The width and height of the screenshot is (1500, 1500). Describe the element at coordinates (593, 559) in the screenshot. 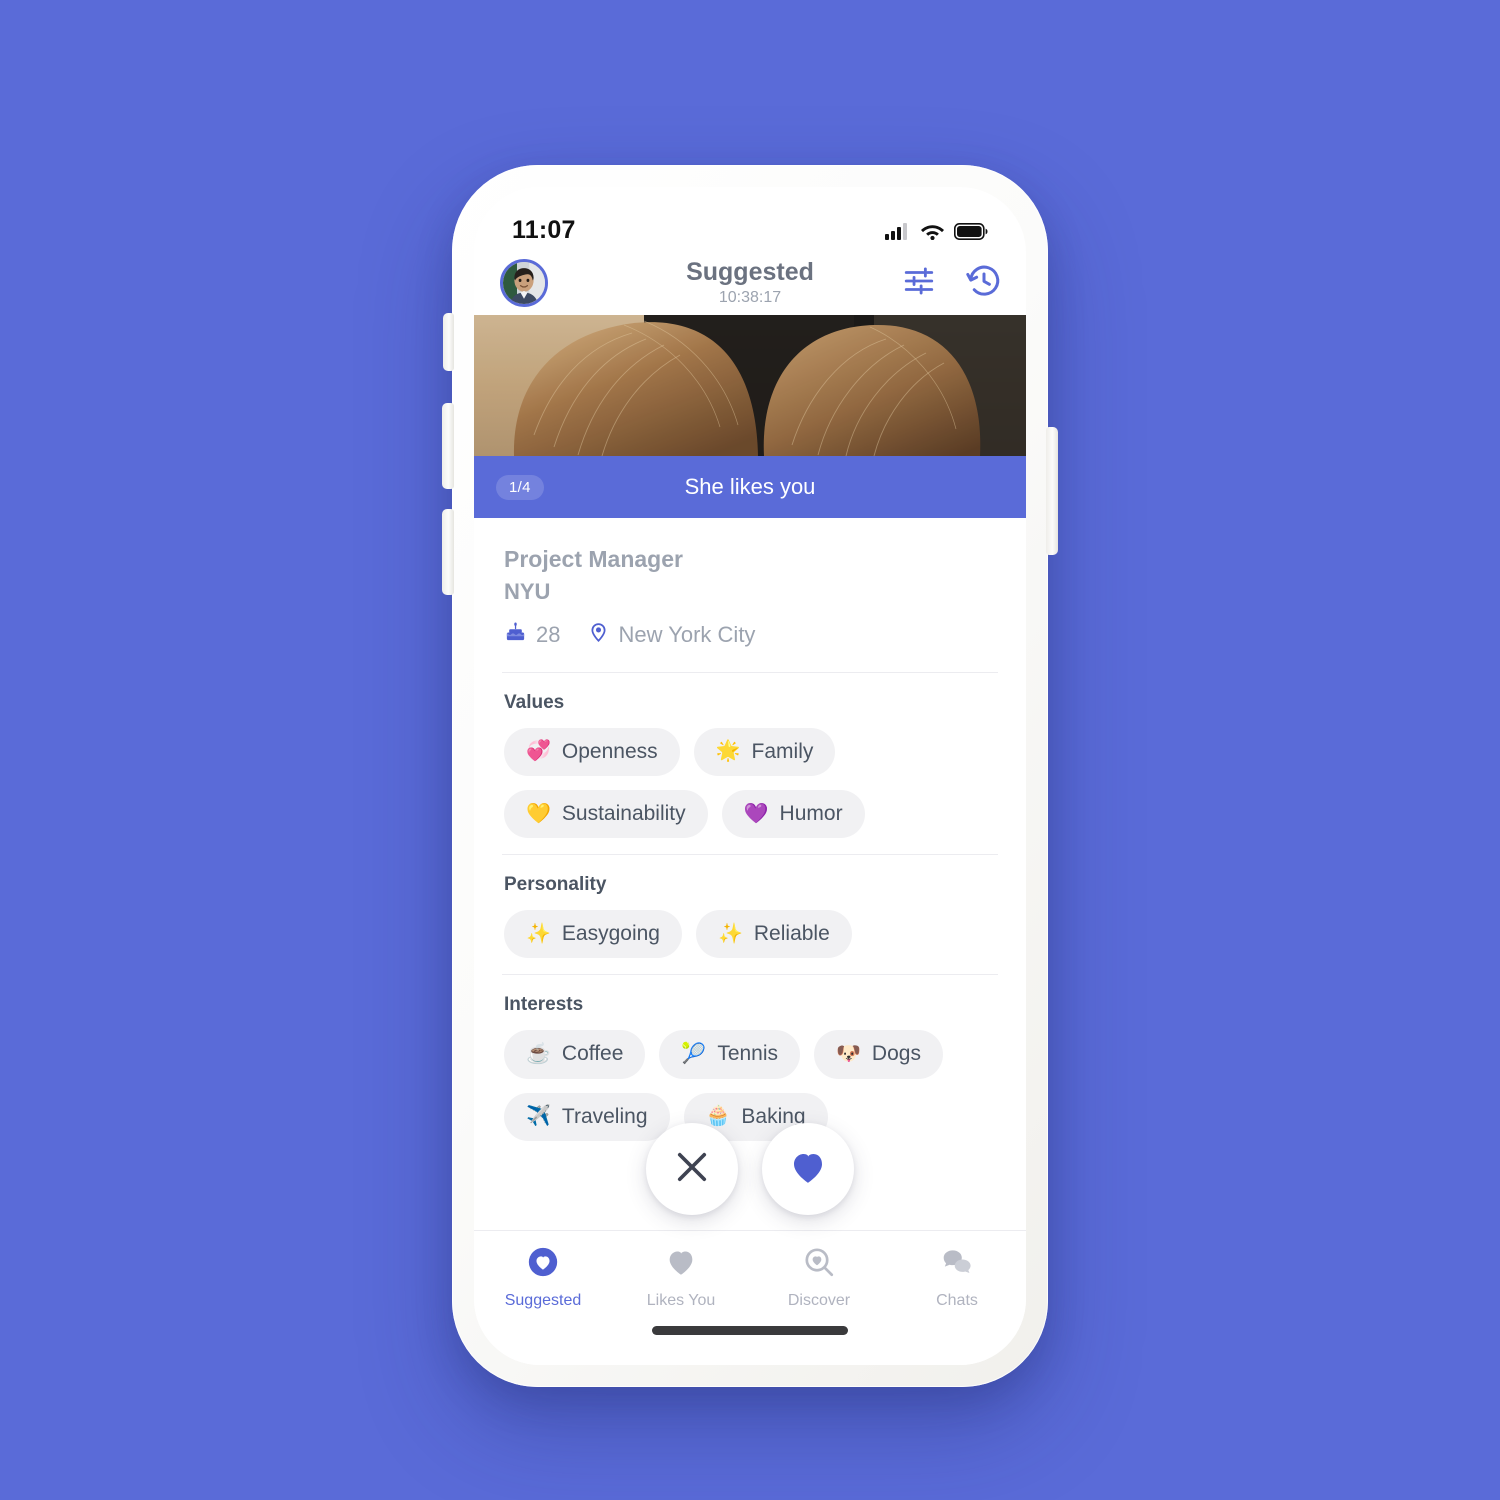

I see `job-title: Project Manager` at that location.